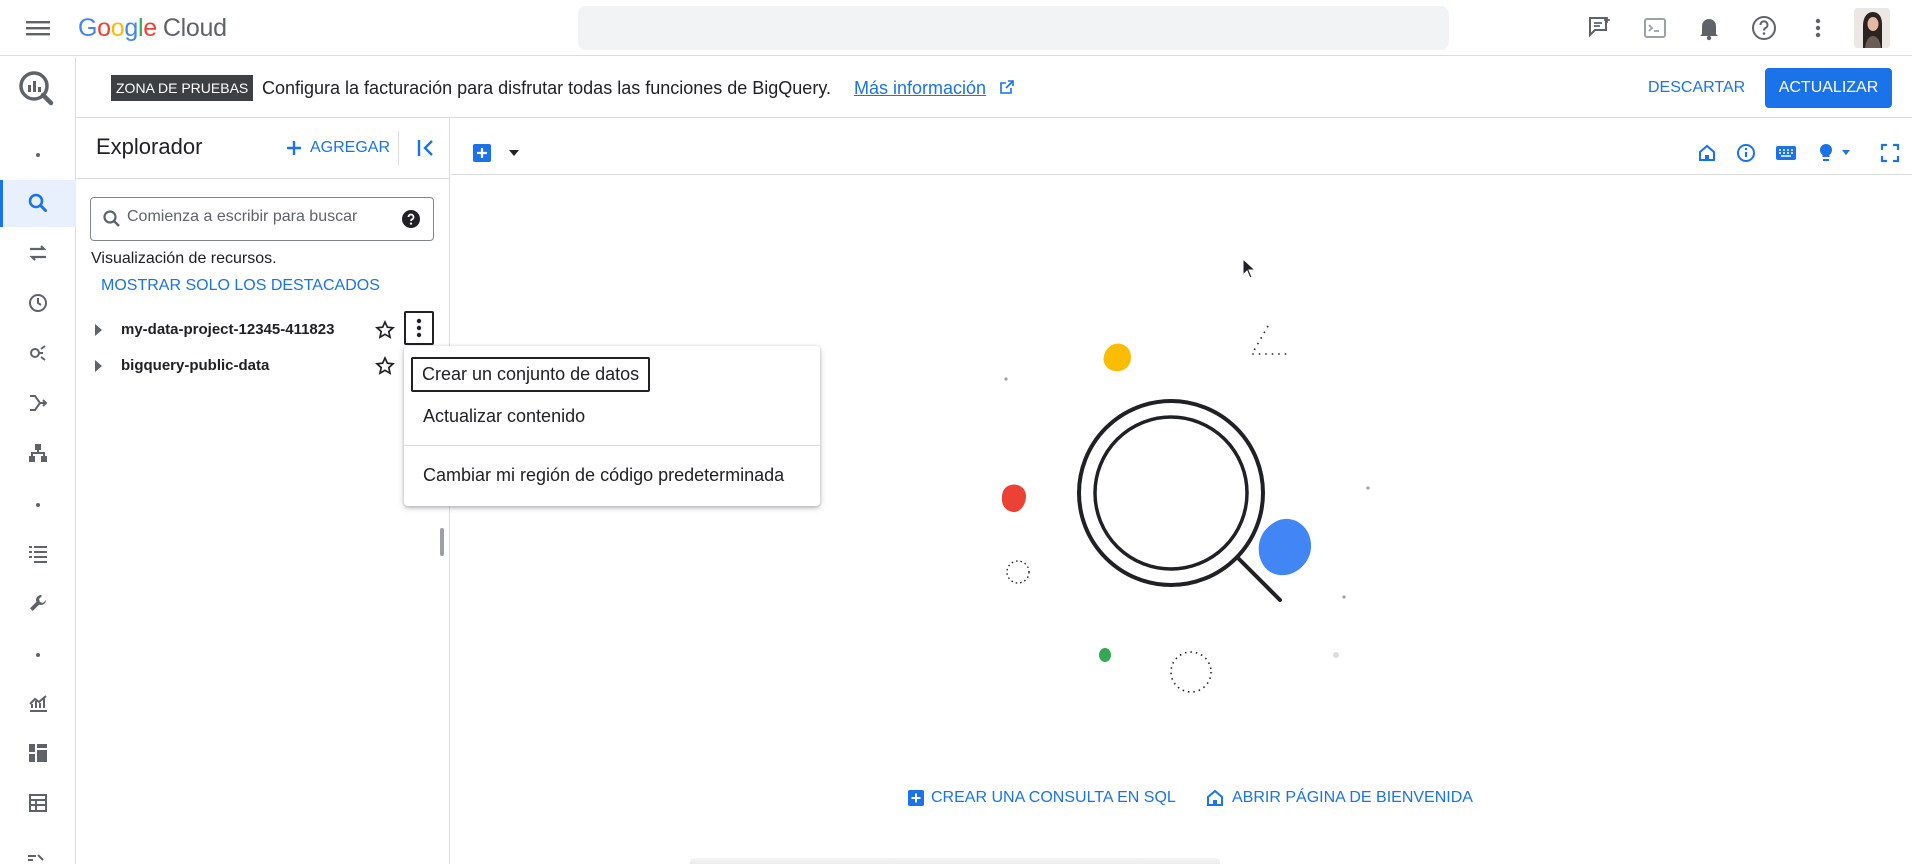 The image size is (1912, 864). I want to click on workspace-toolbar, so click(1181, 146).